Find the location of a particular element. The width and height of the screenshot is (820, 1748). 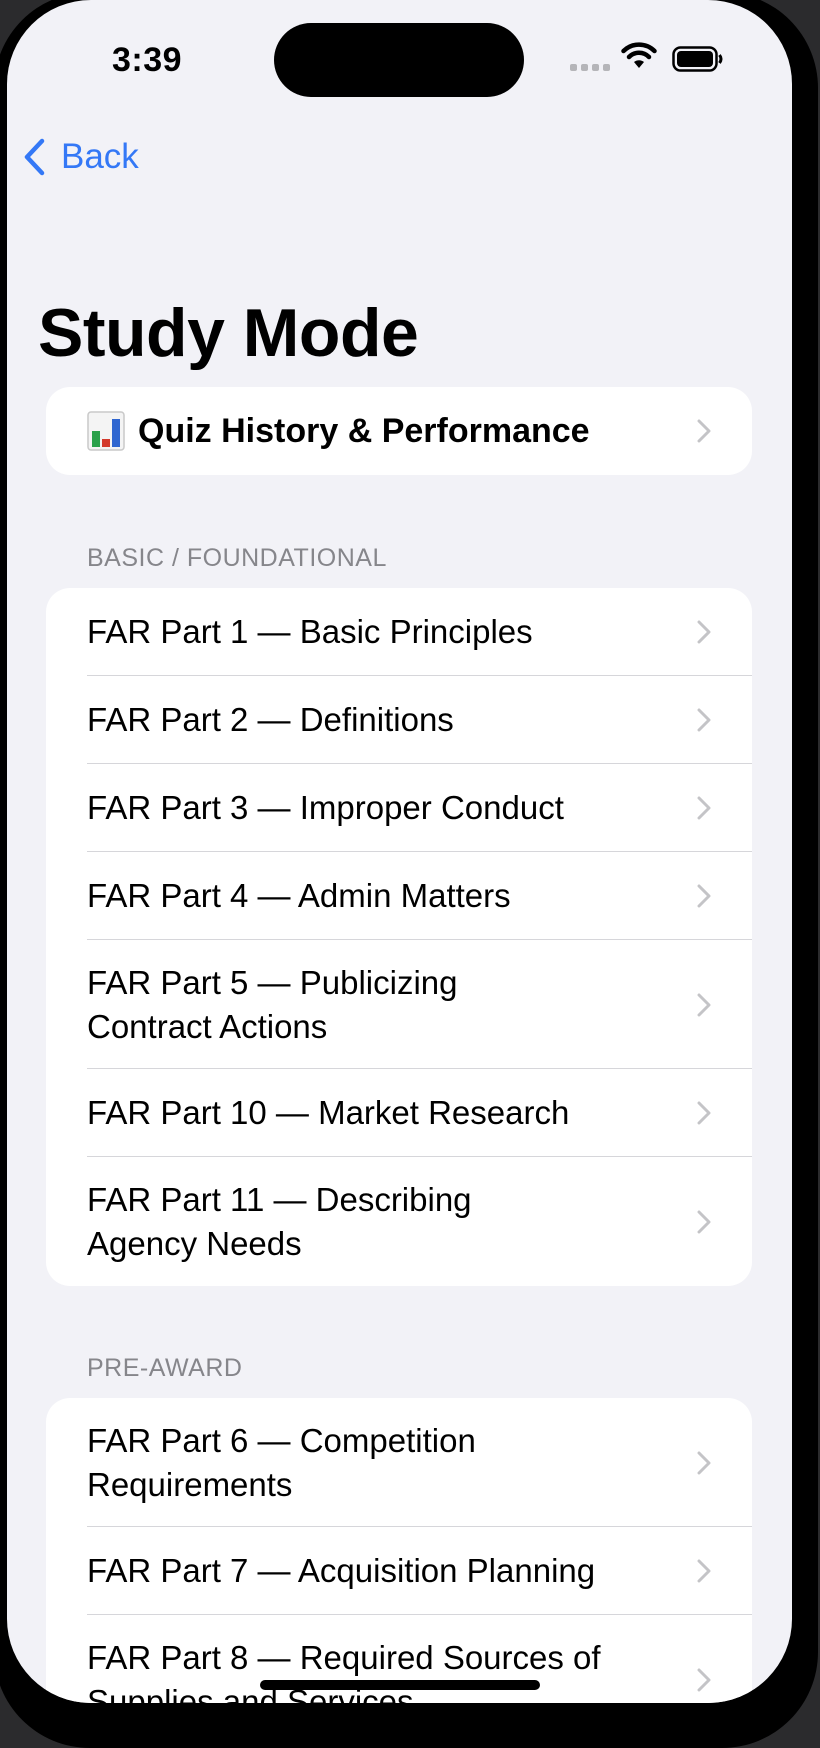

wifi-icon is located at coordinates (639, 55).